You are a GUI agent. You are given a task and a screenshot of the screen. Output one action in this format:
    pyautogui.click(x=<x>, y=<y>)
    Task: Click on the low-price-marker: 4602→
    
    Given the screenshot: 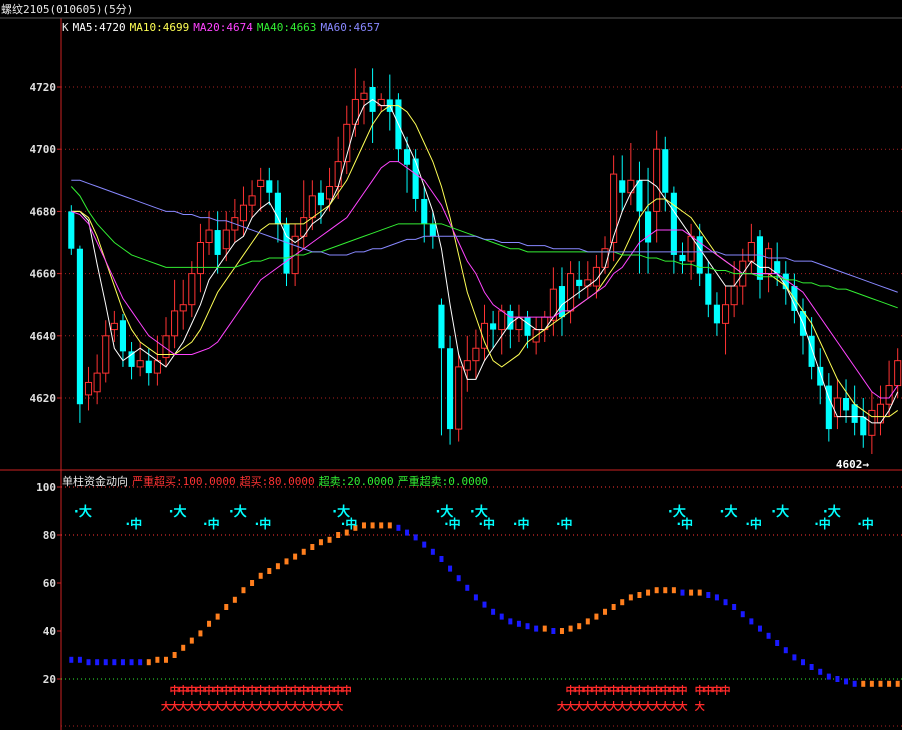 What is the action you would take?
    pyautogui.click(x=852, y=464)
    